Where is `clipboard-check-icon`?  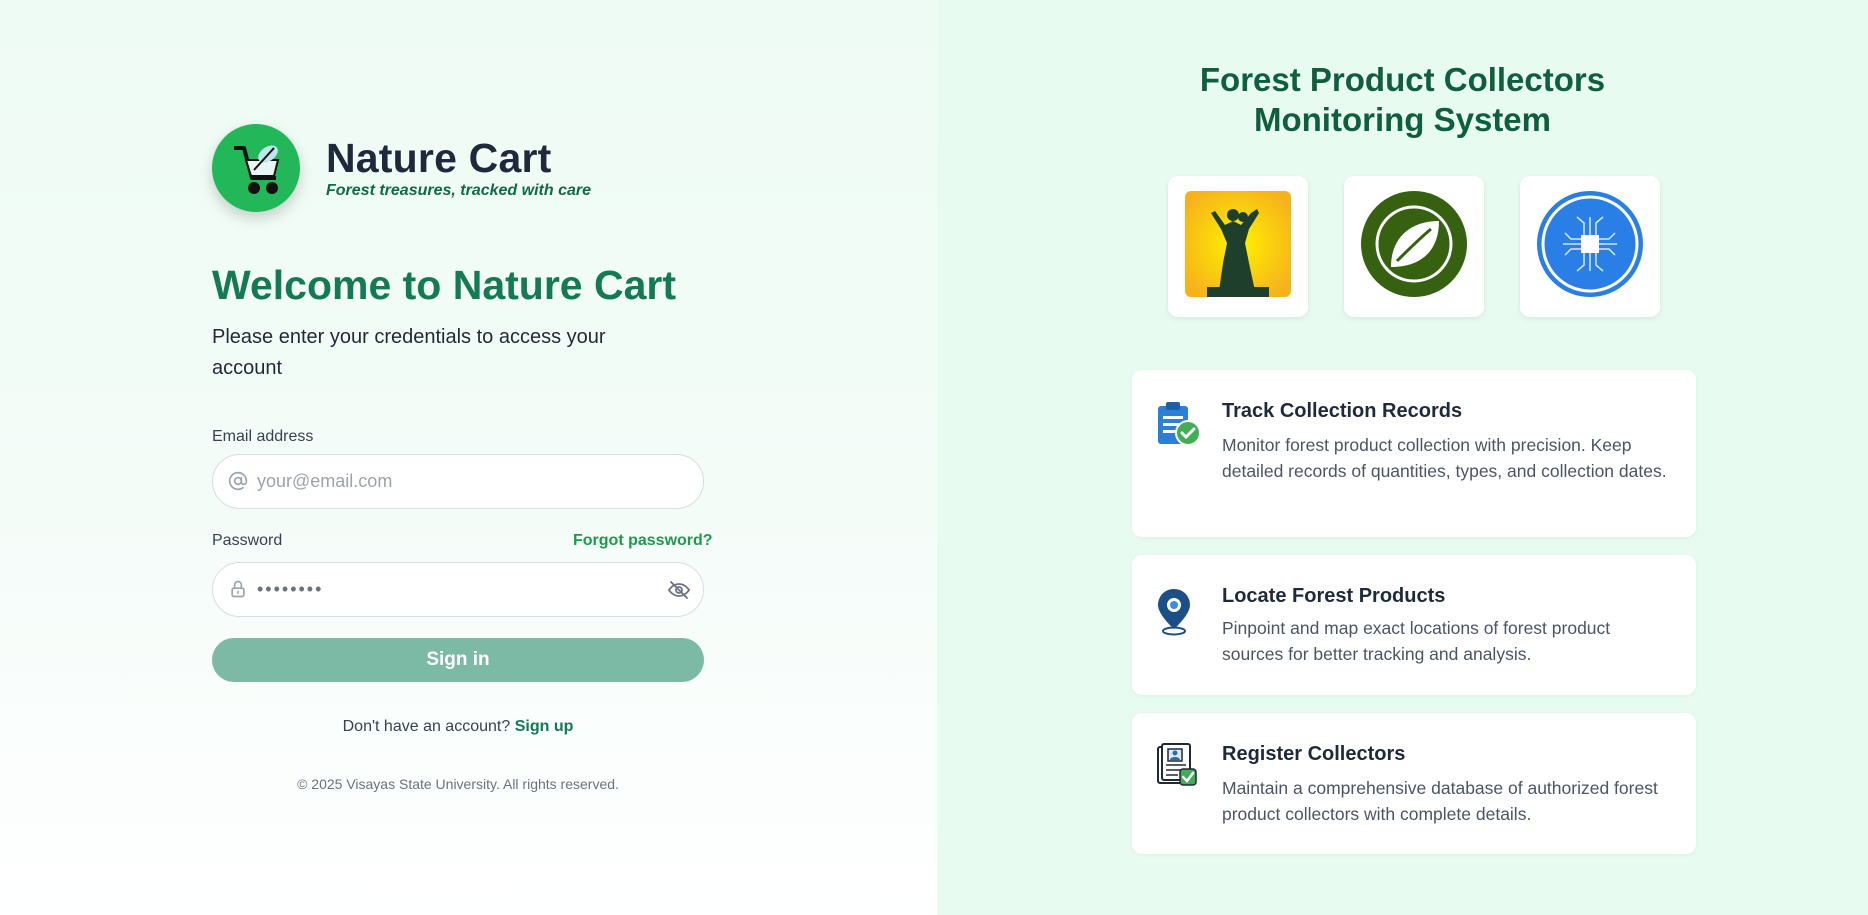 clipboard-check-icon is located at coordinates (1179, 425).